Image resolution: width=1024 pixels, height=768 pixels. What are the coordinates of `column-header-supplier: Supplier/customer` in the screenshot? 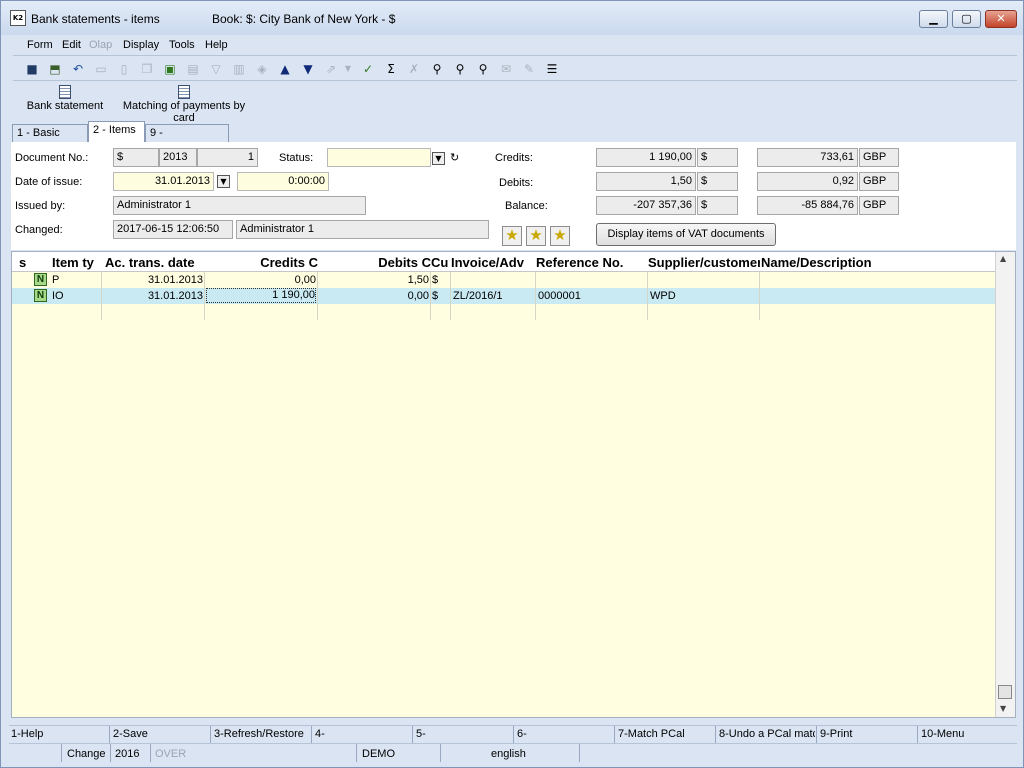 It's located at (704, 262).